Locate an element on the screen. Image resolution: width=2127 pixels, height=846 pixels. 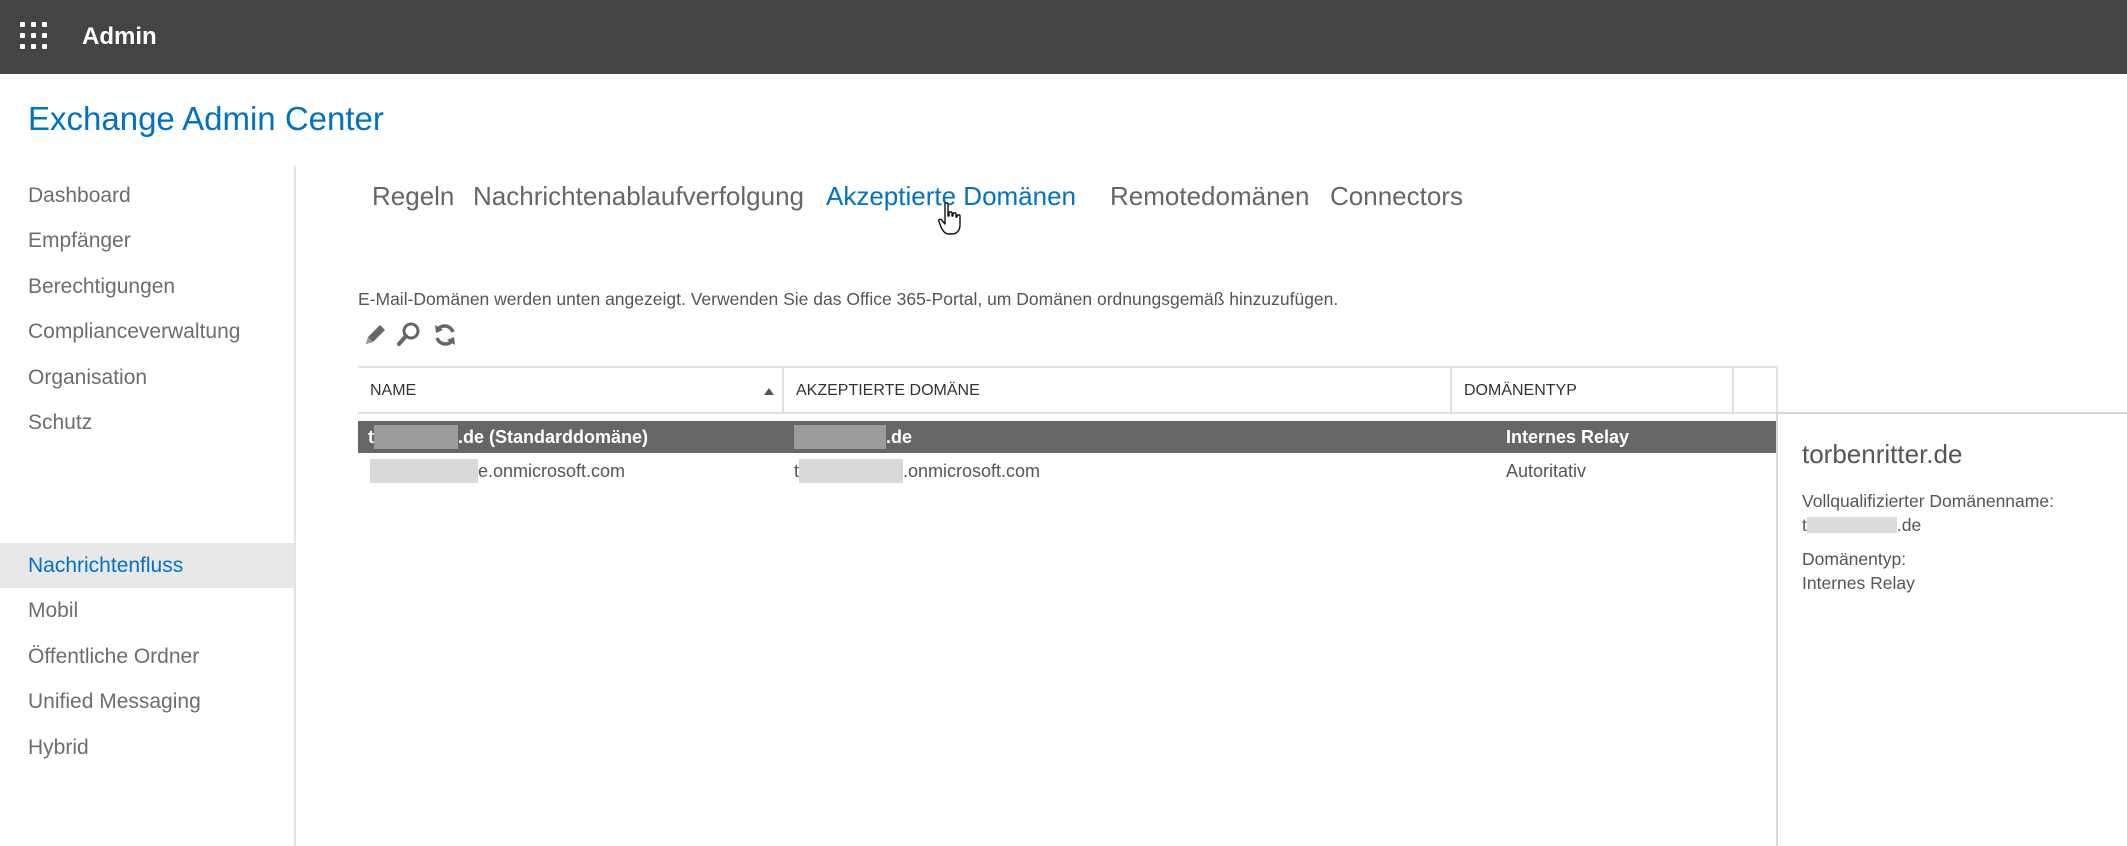
sidebar-item-public-folders: Öffentliche Ordner is located at coordinates (147, 656).